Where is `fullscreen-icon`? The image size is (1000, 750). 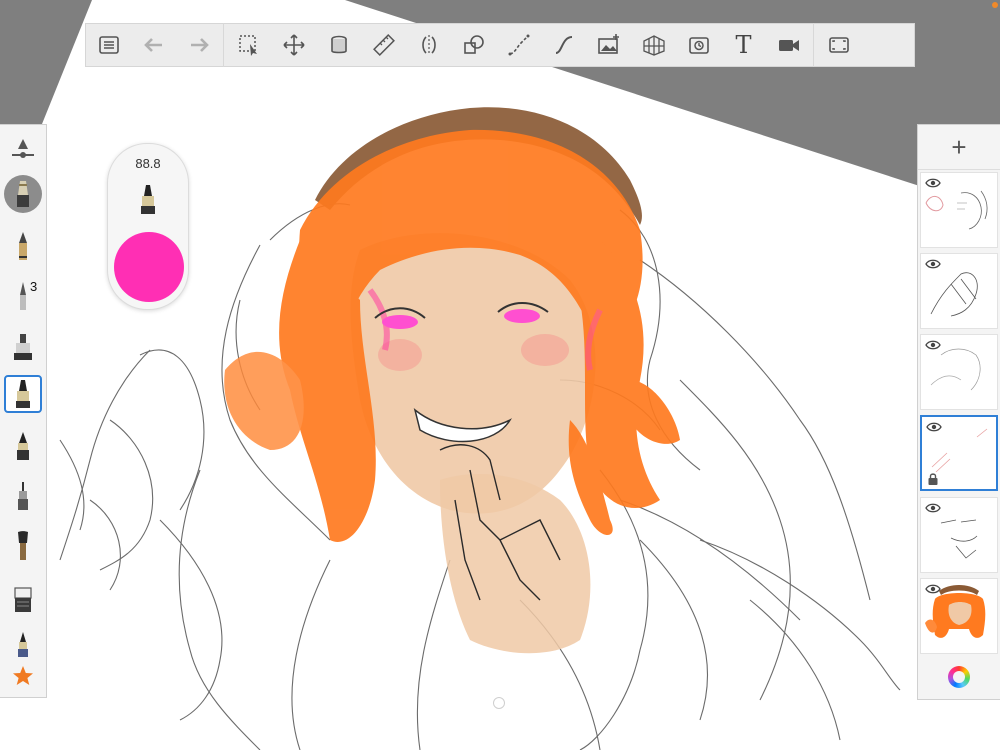
fullscreen-icon is located at coordinates (838, 45).